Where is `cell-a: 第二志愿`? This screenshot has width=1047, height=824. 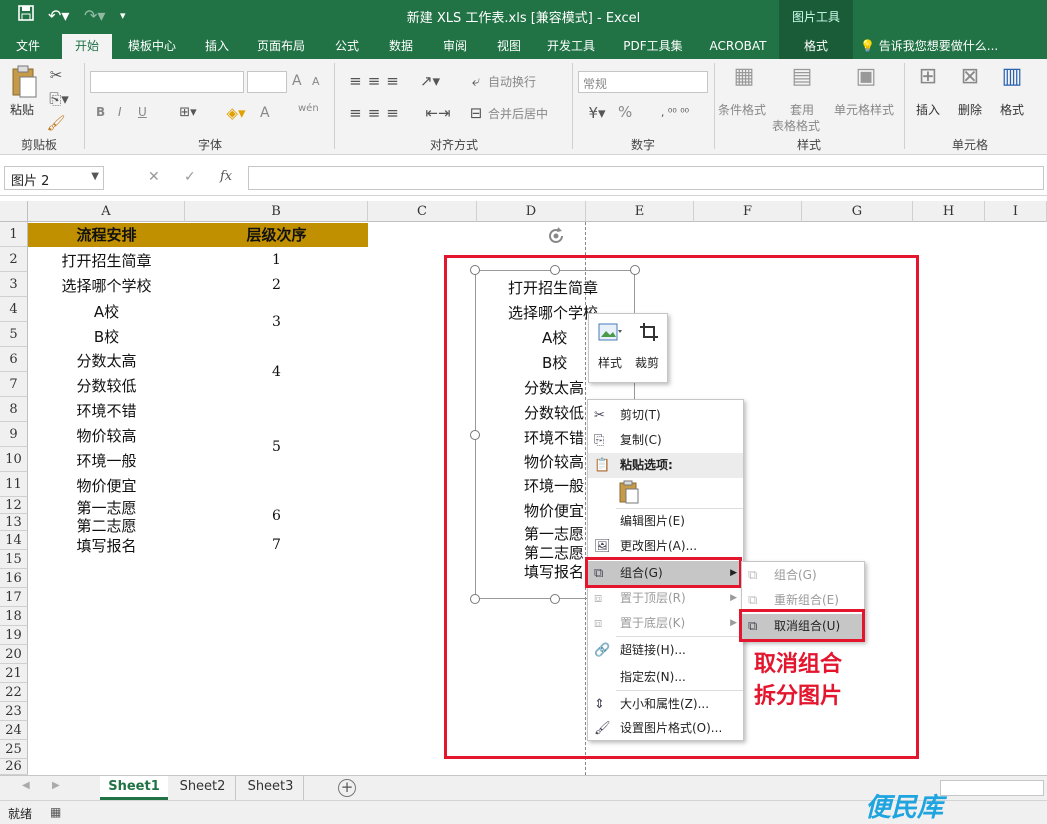
cell-a: 第二志愿 is located at coordinates (106, 525).